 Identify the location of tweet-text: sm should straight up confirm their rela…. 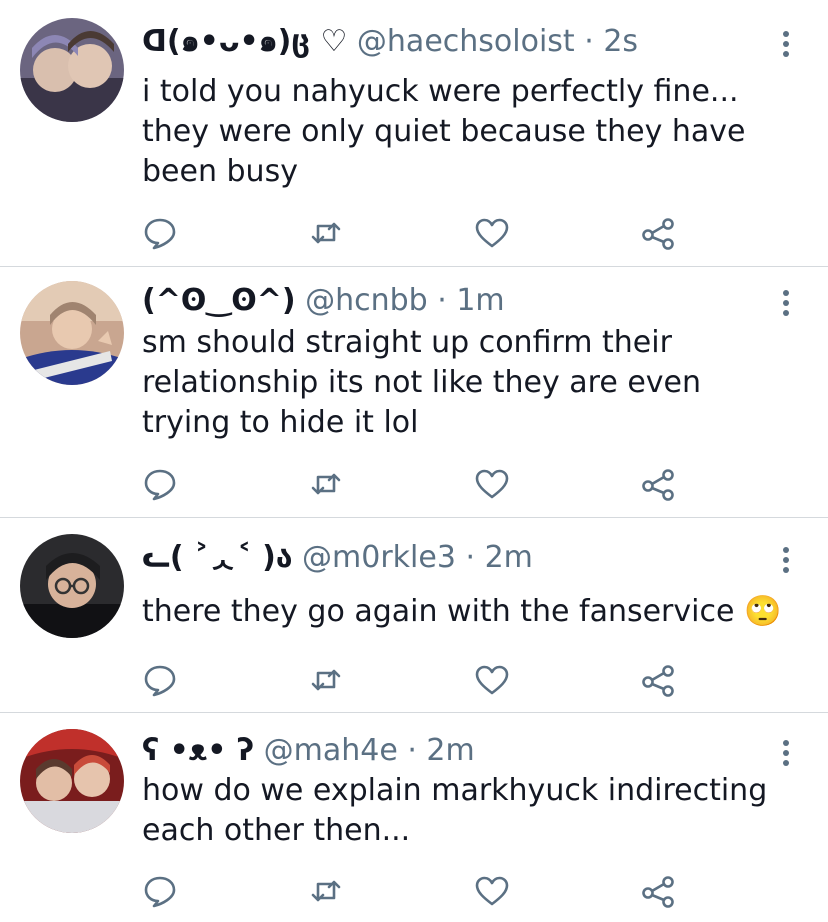
(422, 382).